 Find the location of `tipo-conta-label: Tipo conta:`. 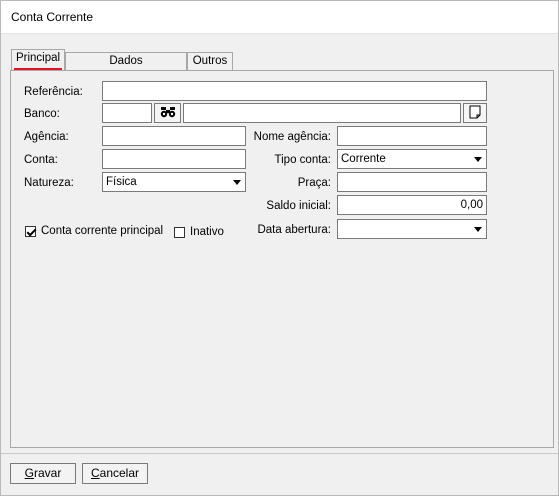

tipo-conta-label: Tipo conta: is located at coordinates (302, 160).